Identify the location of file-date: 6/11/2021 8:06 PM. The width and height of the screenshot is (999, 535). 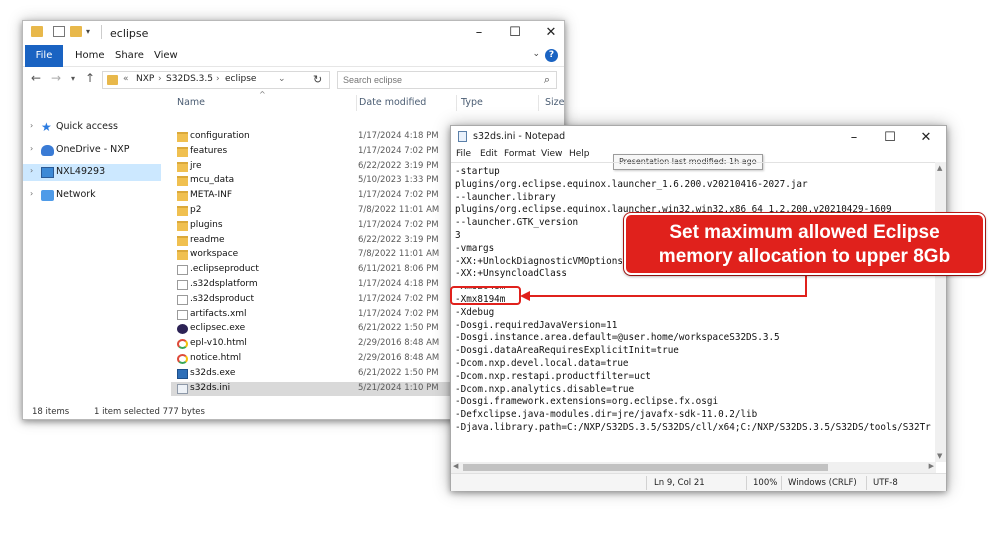
(398, 269).